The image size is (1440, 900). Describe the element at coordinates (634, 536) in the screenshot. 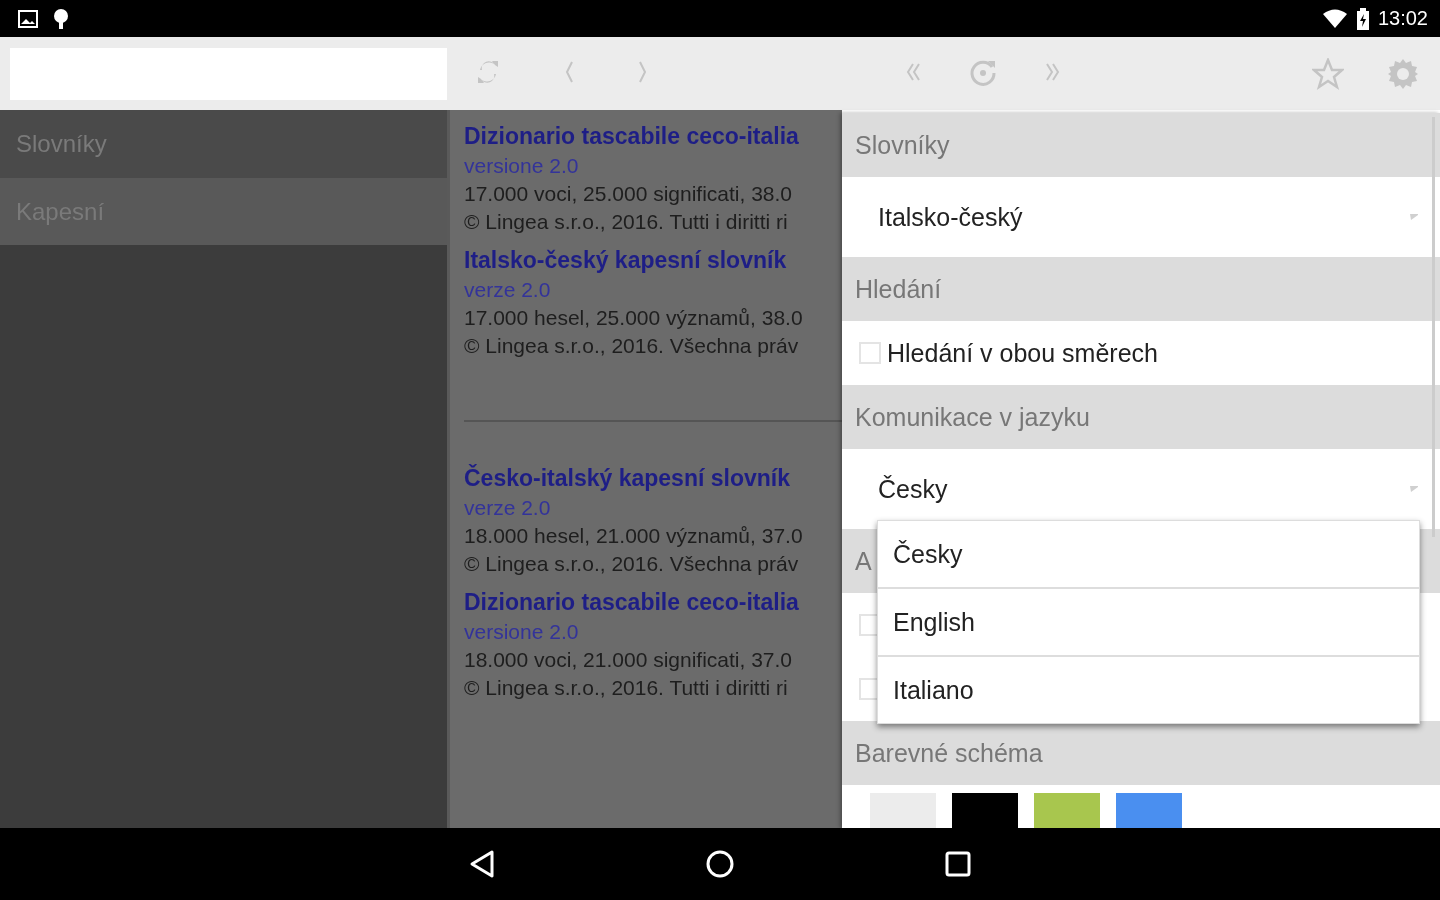

I see `stats-text: 18.000 hesel, 21.000 významů, 37.0` at that location.